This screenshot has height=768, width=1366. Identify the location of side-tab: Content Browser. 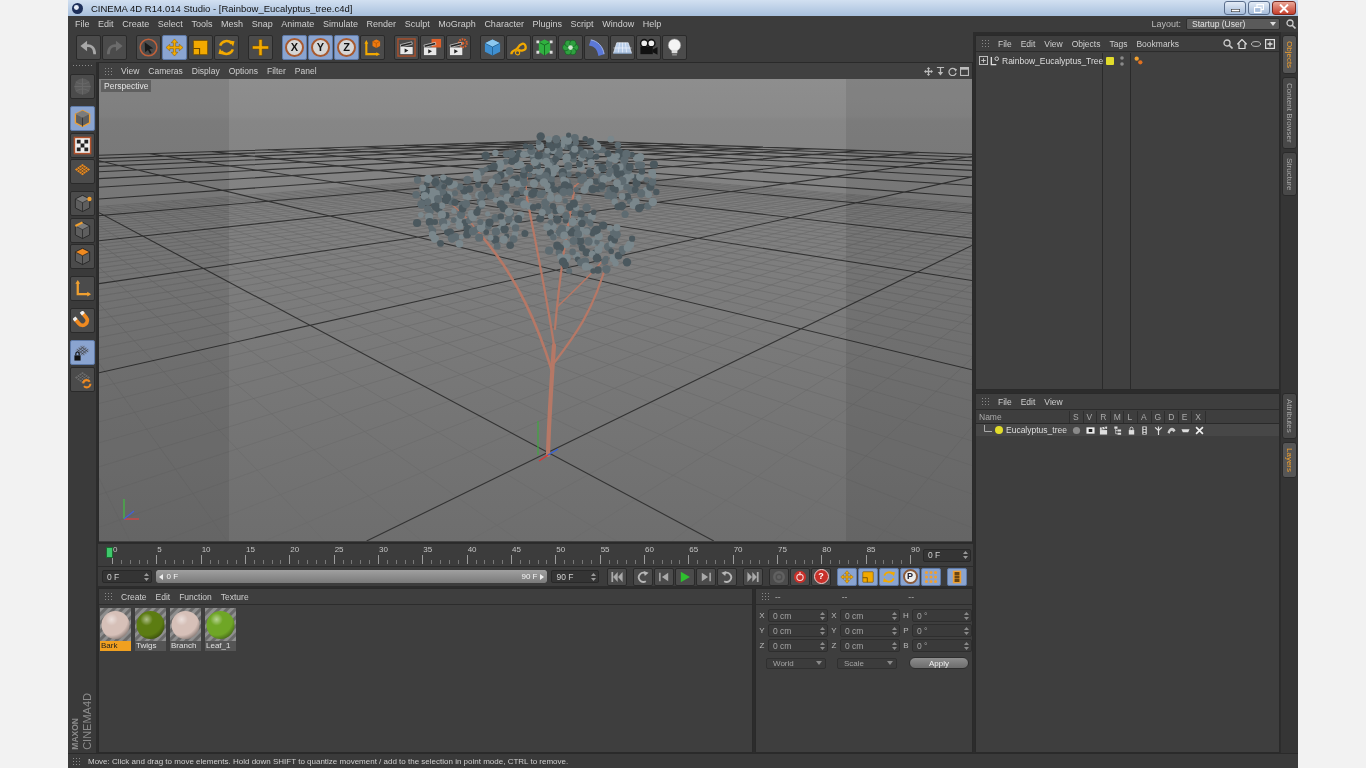
(1289, 113).